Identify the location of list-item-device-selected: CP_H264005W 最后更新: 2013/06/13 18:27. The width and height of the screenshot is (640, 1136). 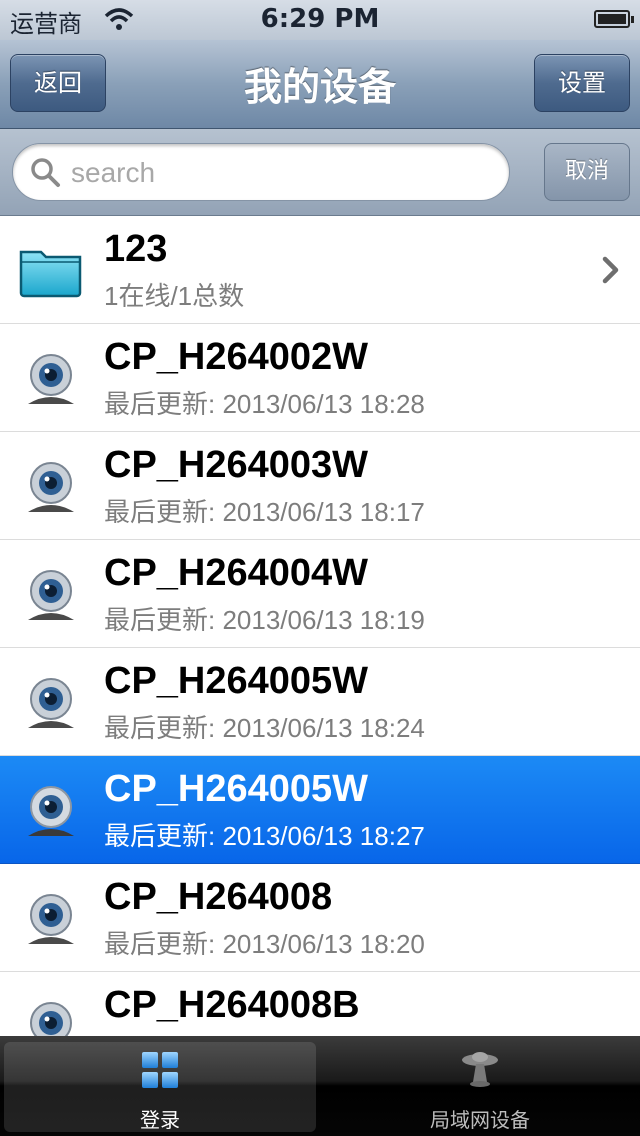
(320, 810).